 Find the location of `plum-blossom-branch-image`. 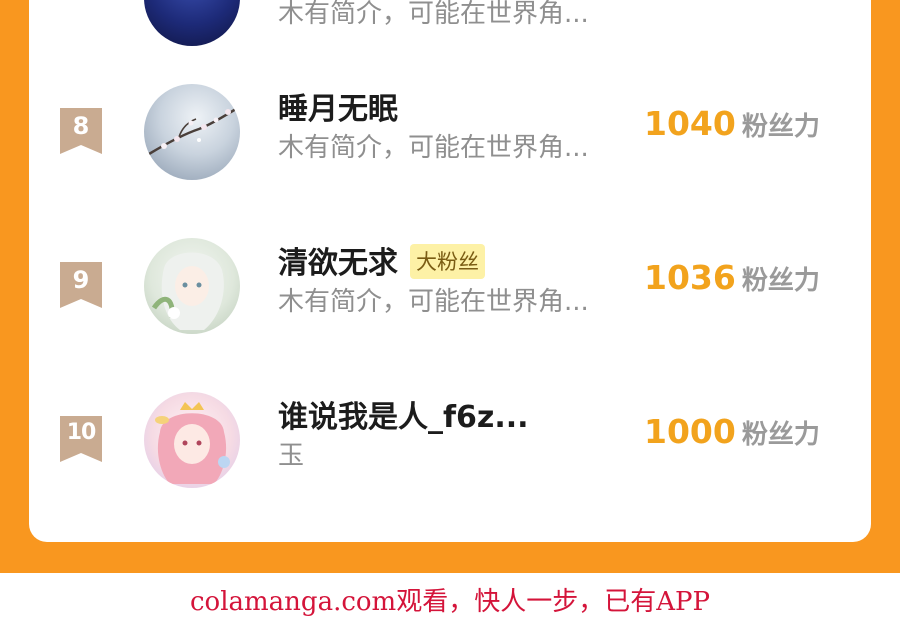

plum-blossom-branch-image is located at coordinates (192, 131).